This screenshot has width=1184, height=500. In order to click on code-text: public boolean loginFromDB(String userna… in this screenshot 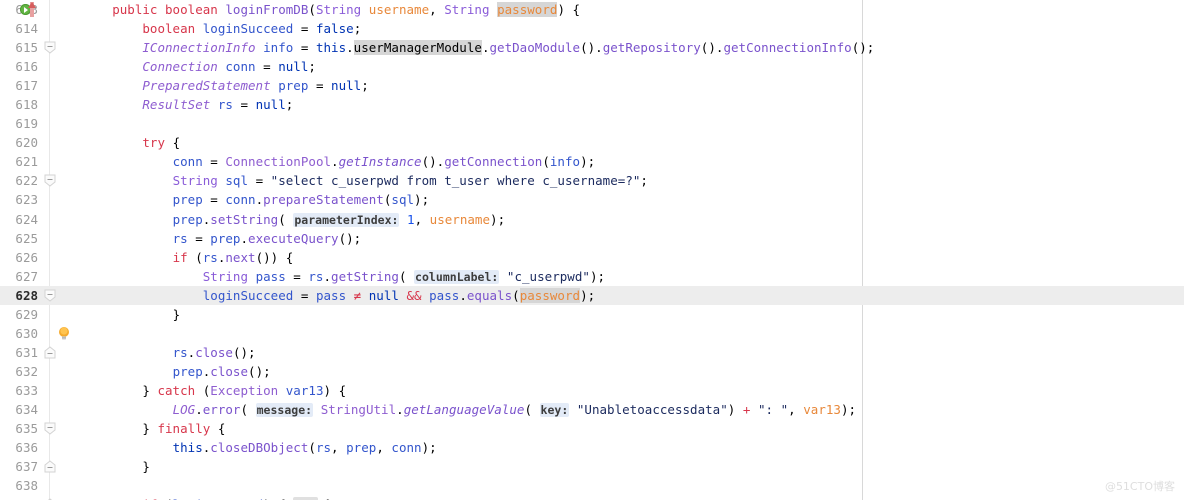, I will do `click(346, 9)`.